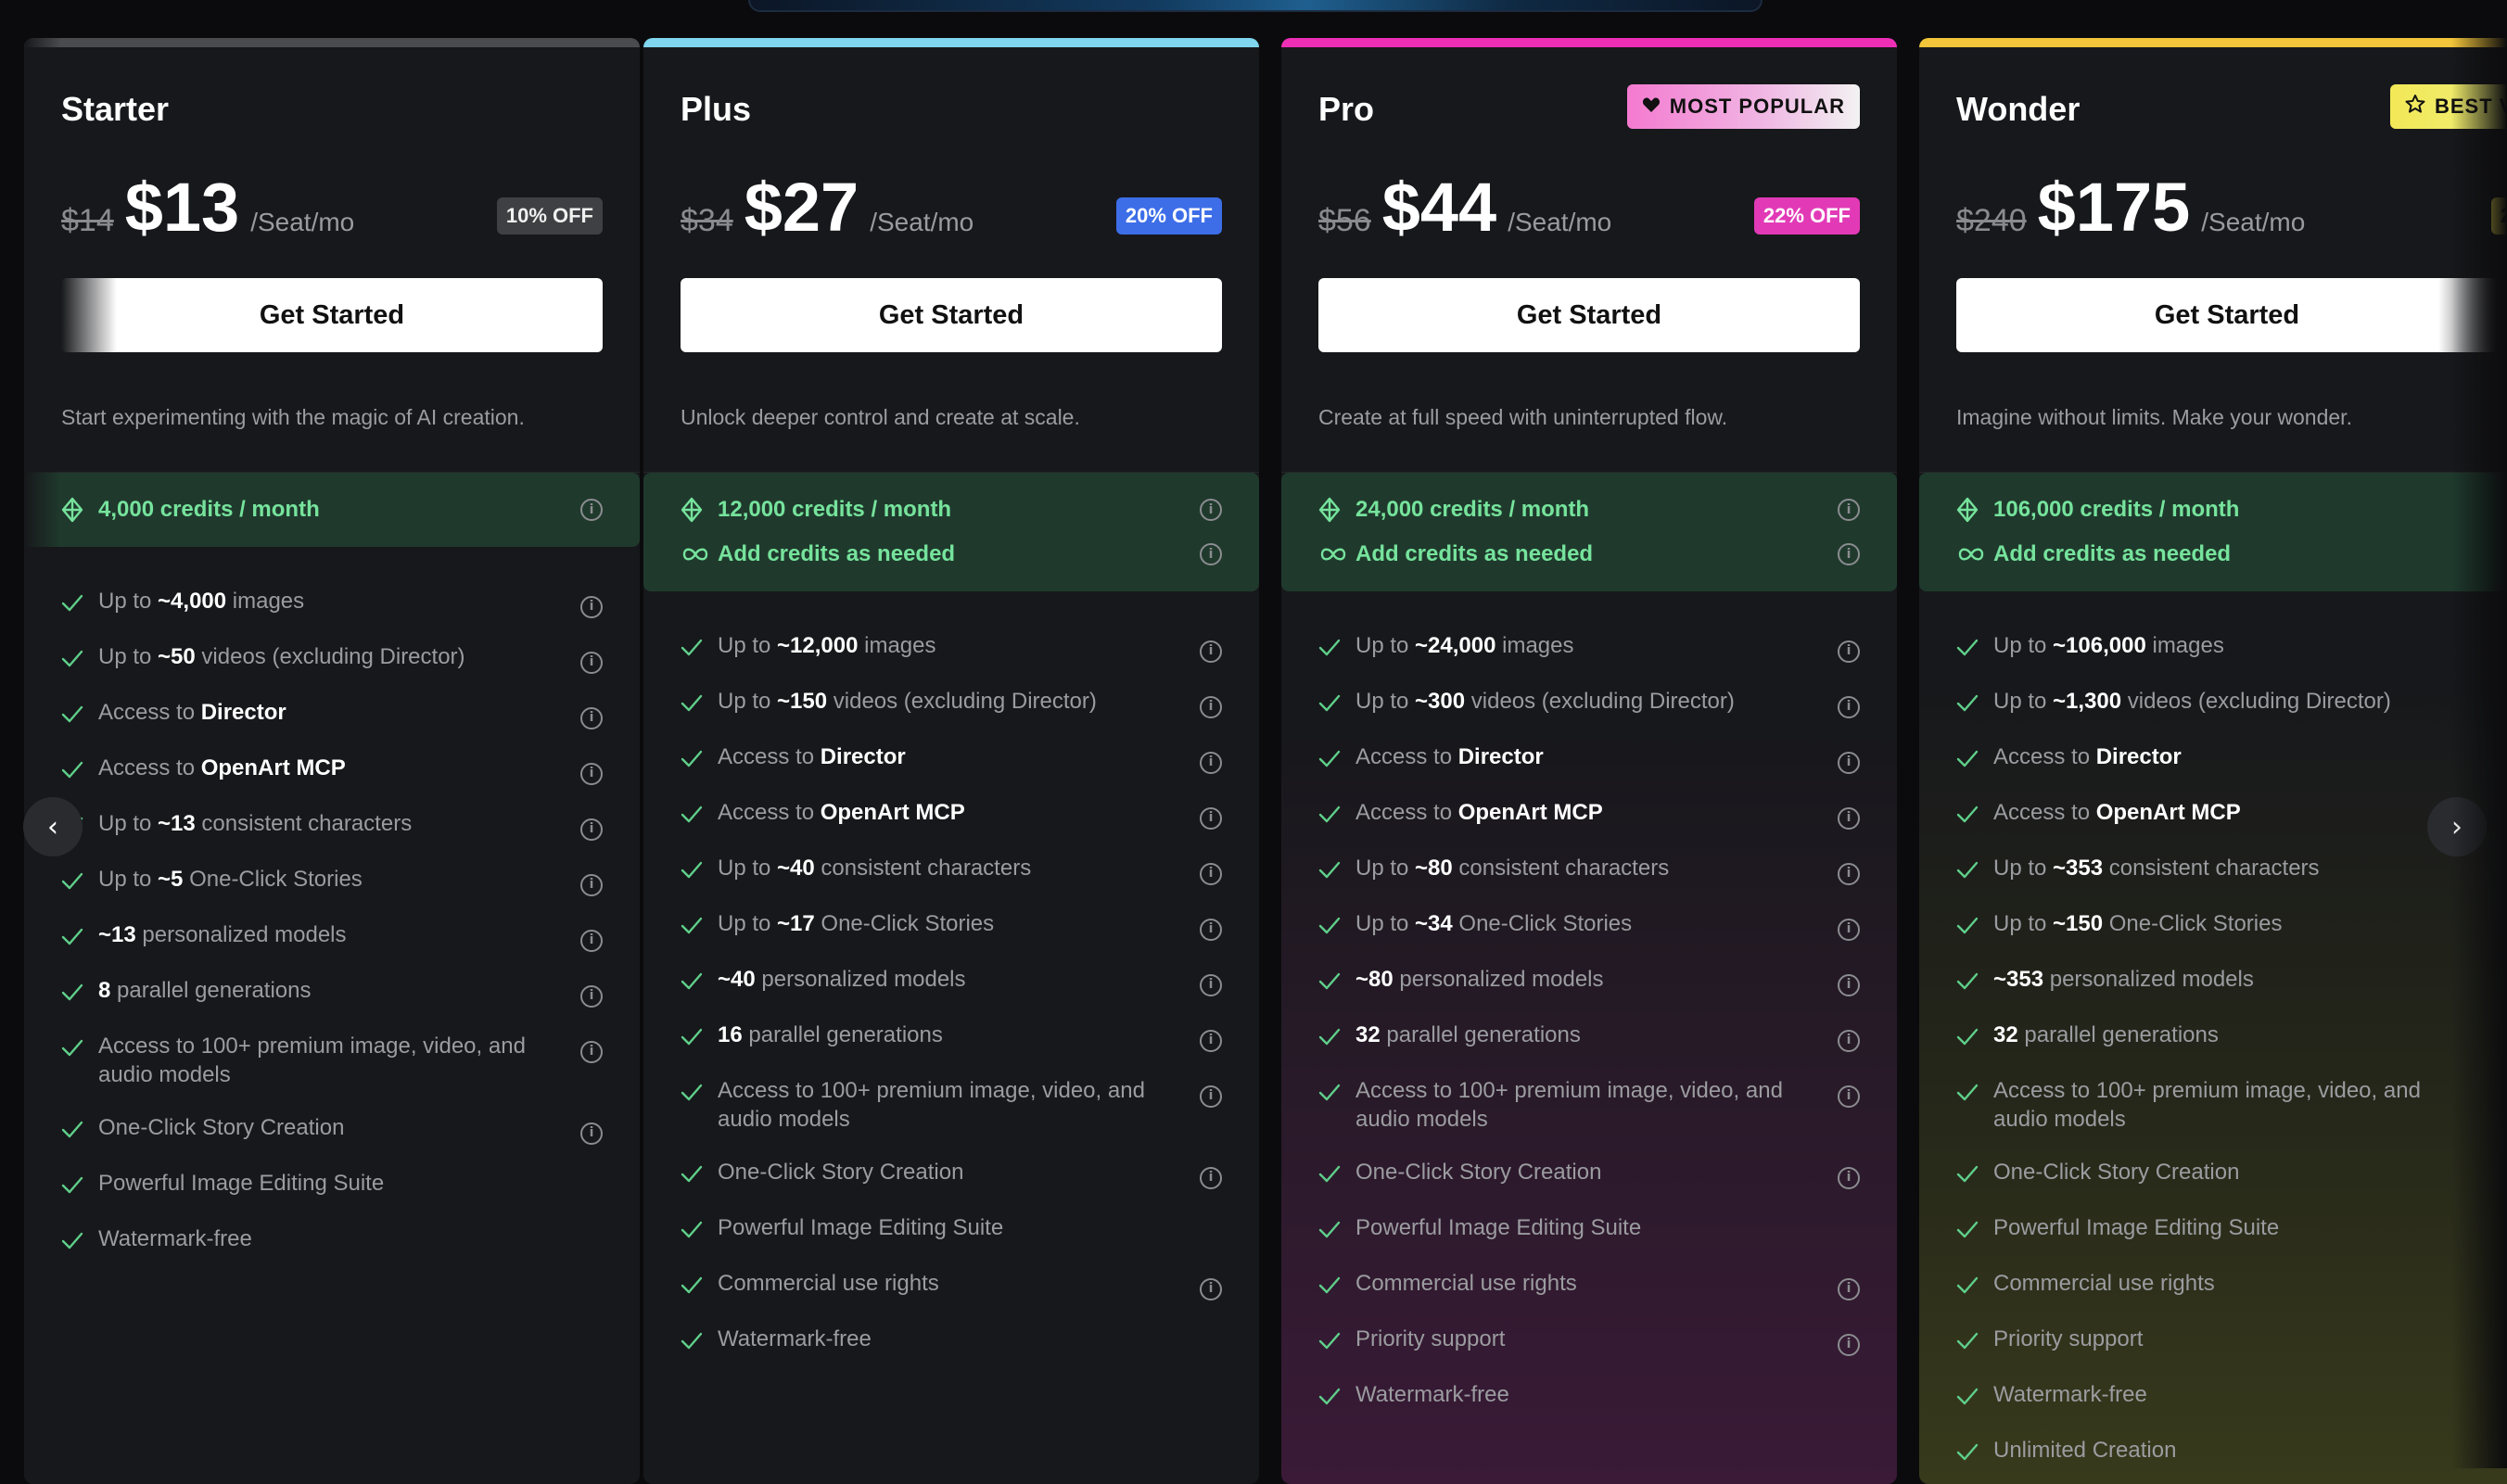  What do you see at coordinates (2193, 923) in the screenshot?
I see `feature-text-post: One-Click Stories` at bounding box center [2193, 923].